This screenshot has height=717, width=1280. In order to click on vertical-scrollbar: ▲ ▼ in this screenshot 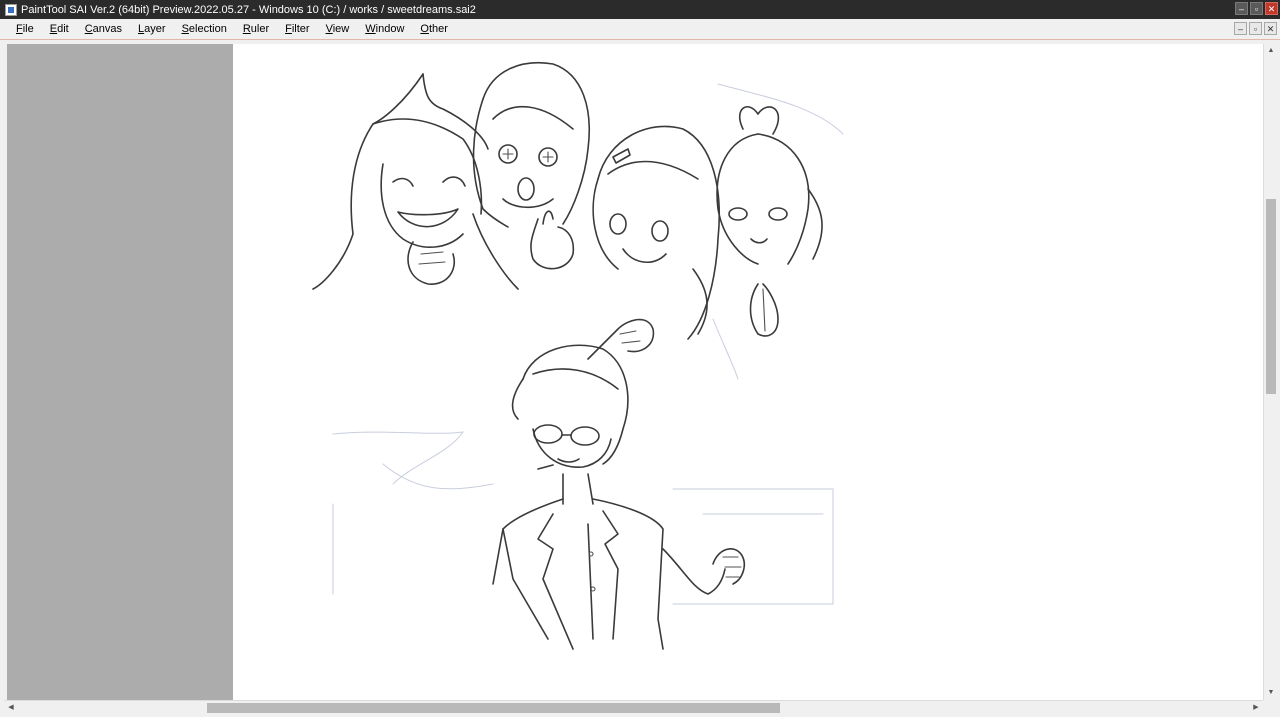, I will do `click(1270, 372)`.